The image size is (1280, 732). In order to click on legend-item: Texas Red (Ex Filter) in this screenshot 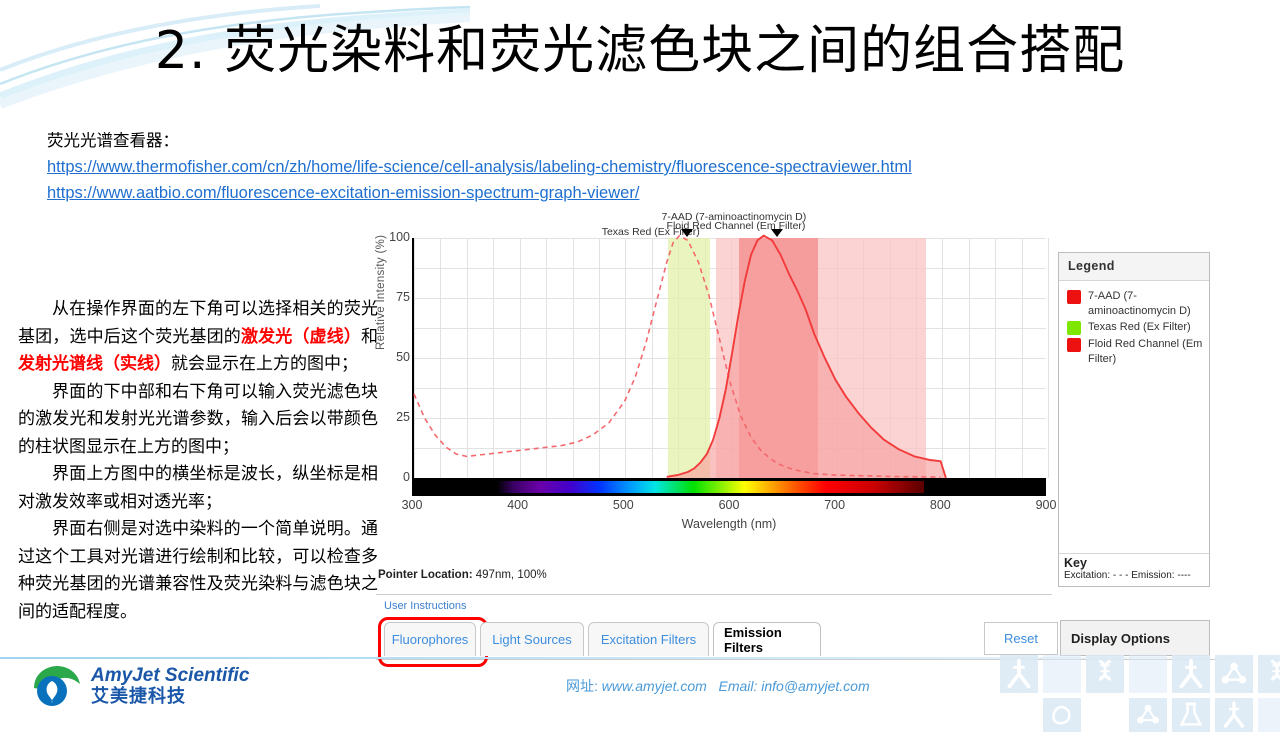, I will do `click(1135, 327)`.